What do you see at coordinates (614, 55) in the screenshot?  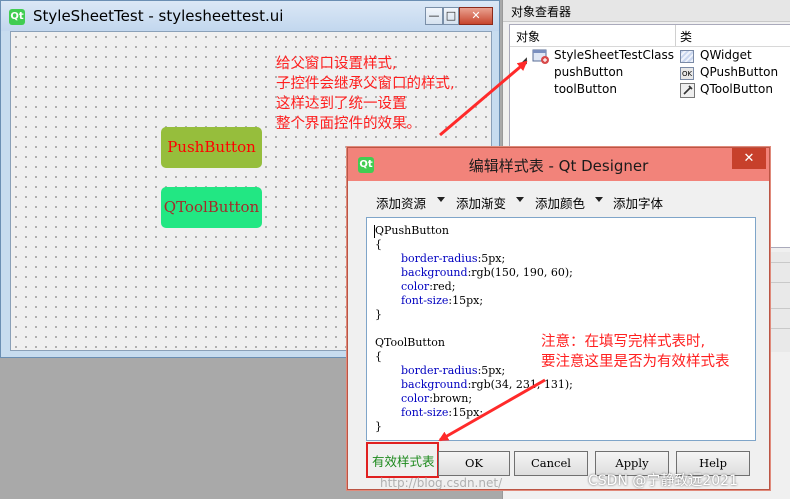 I see `tree-row-object: StyleSheetTestClass` at bounding box center [614, 55].